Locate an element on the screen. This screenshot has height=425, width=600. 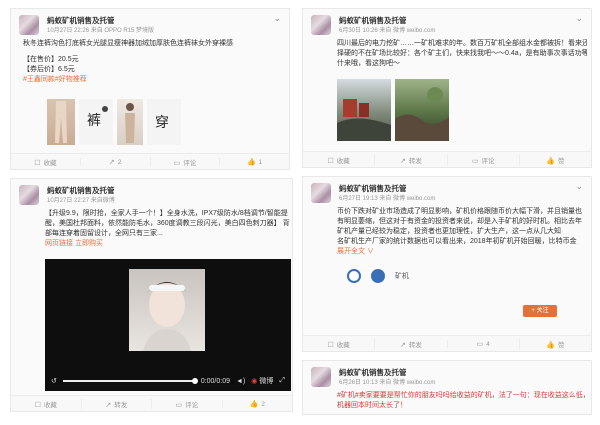
volume-icon: ◄) is located at coordinates (240, 381).